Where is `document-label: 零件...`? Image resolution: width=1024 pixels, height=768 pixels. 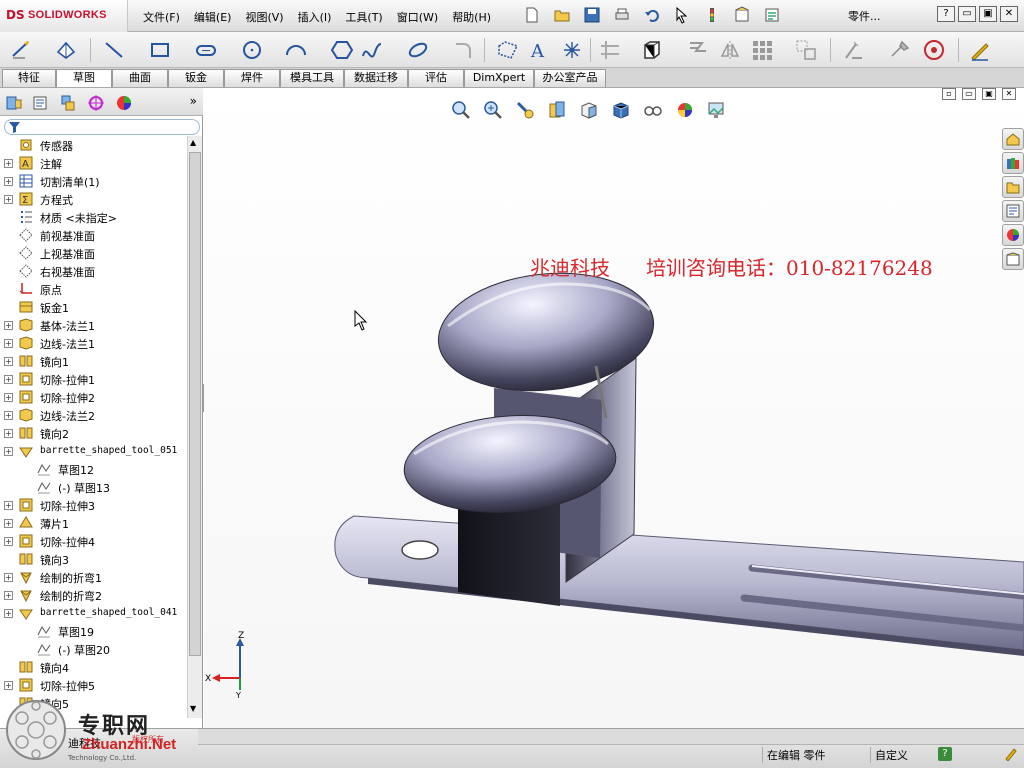 document-label: 零件... is located at coordinates (864, 16).